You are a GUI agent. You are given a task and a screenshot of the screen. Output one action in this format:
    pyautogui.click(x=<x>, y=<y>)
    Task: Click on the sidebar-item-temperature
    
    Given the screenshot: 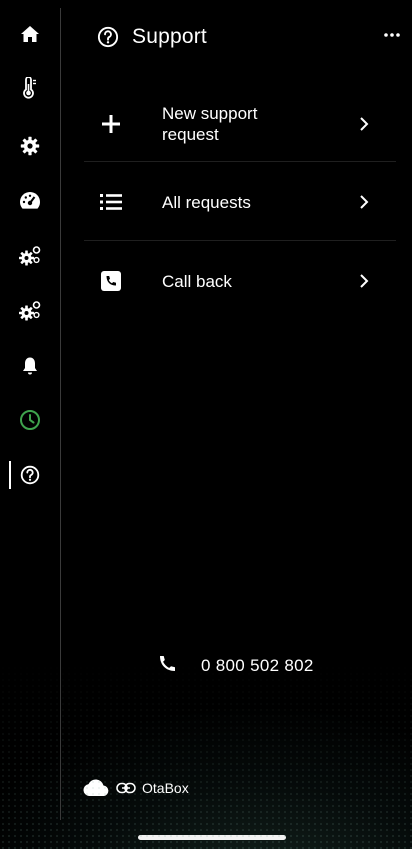 What is the action you would take?
    pyautogui.click(x=30, y=88)
    